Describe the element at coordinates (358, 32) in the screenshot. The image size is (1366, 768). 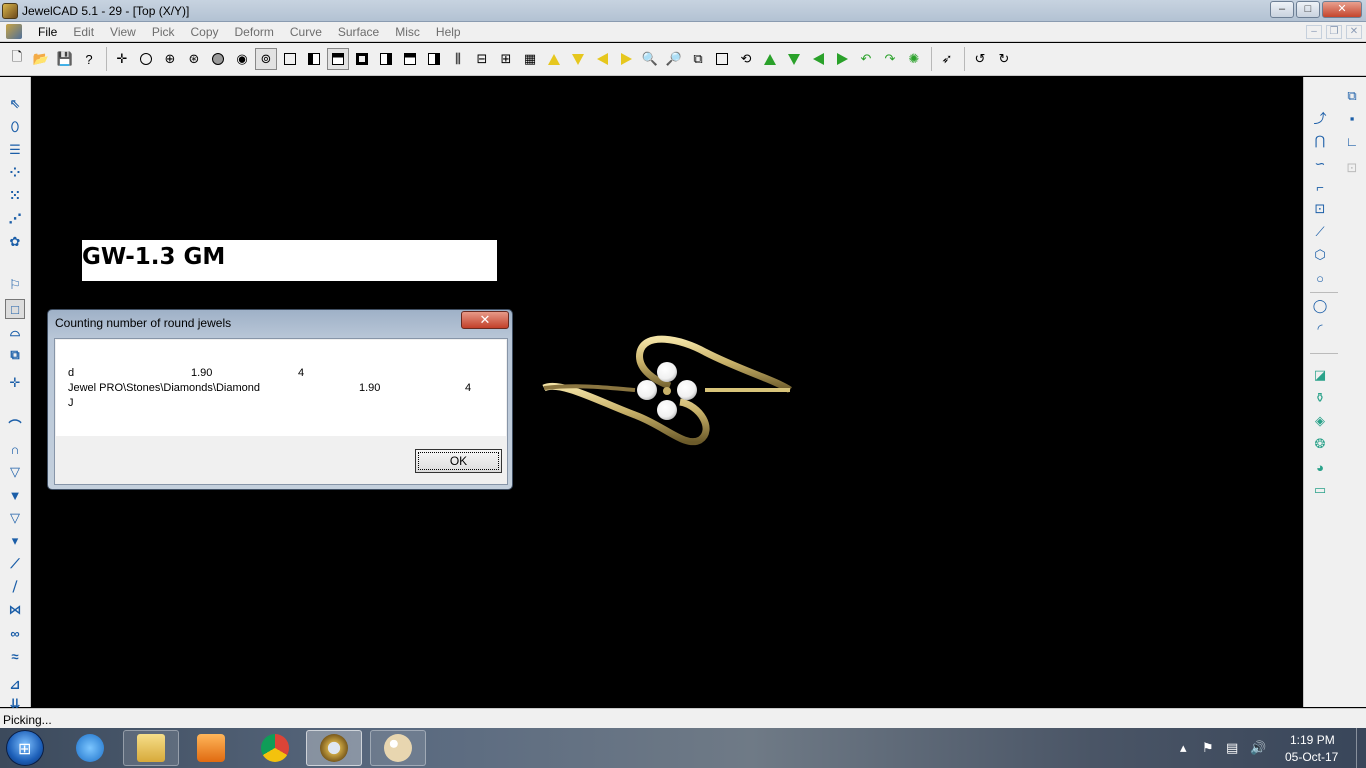
I see `menu-surface: Surface` at that location.